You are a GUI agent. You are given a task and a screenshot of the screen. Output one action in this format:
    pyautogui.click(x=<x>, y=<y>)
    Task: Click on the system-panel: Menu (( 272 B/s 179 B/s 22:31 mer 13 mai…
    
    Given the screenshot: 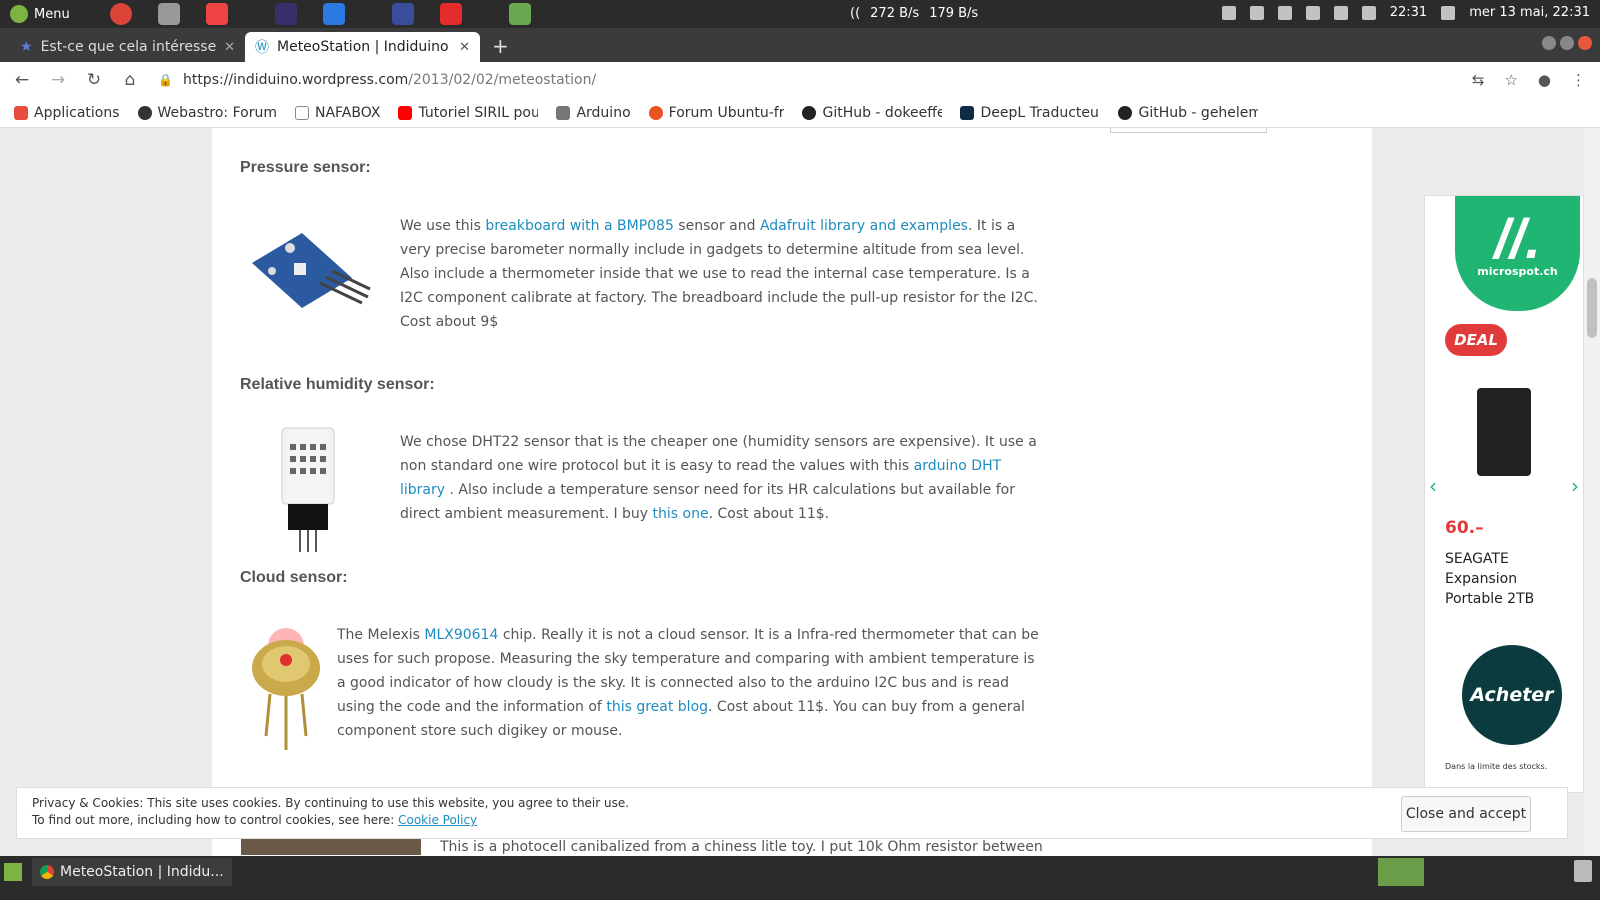 What is the action you would take?
    pyautogui.click(x=800, y=14)
    